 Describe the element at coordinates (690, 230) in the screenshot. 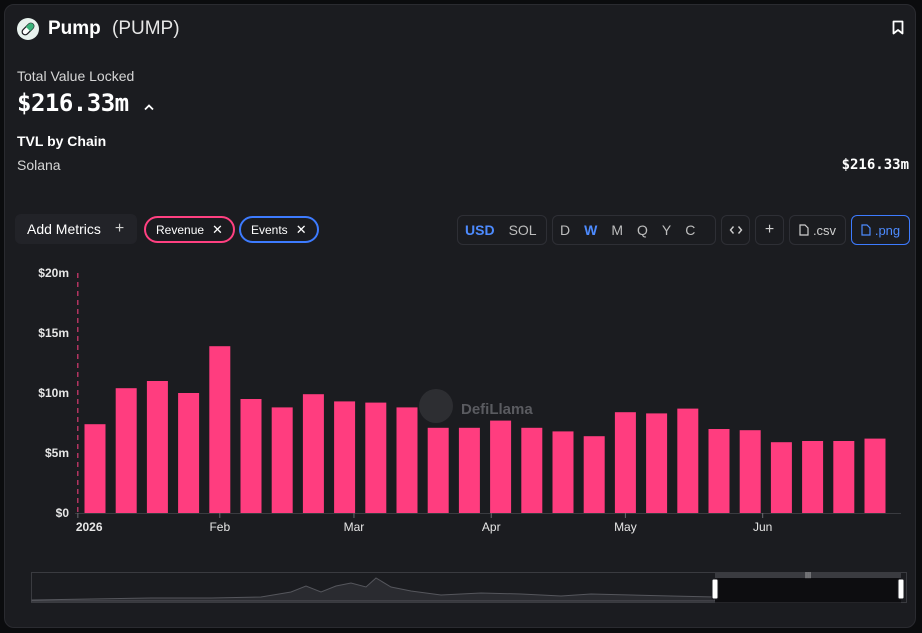

I see `period-c: C` at that location.